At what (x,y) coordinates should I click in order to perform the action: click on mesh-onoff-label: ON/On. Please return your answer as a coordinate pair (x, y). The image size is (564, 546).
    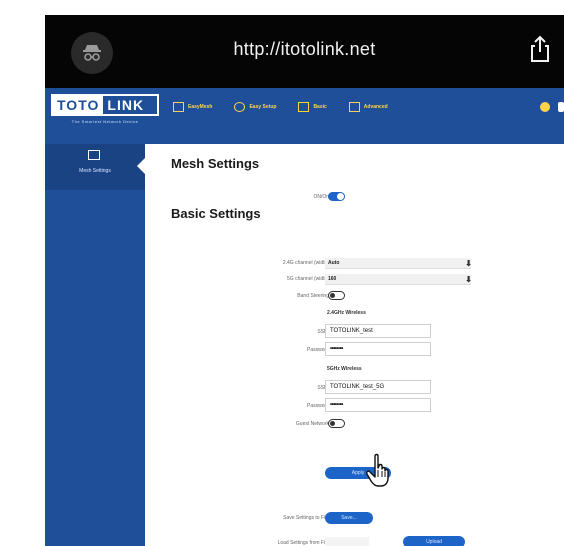
    Looking at the image, I should click on (321, 197).